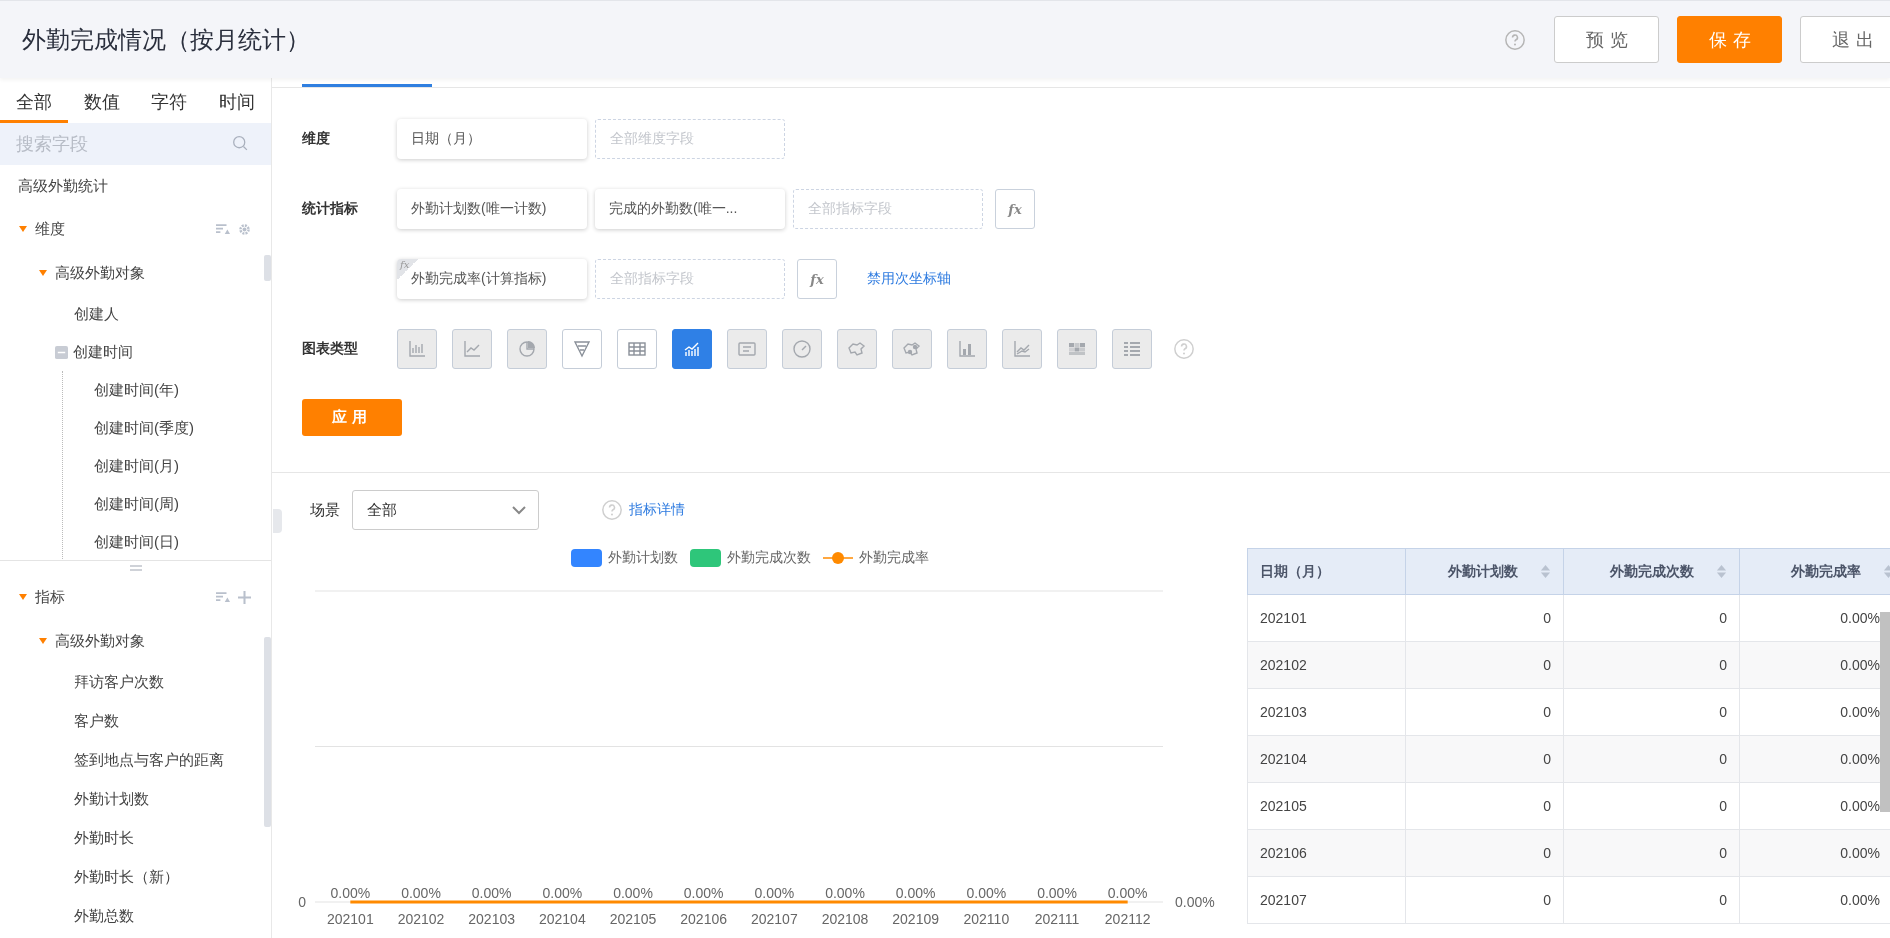  What do you see at coordinates (149, 760) in the screenshot?
I see `field-item: 签到地点与客户的距离` at bounding box center [149, 760].